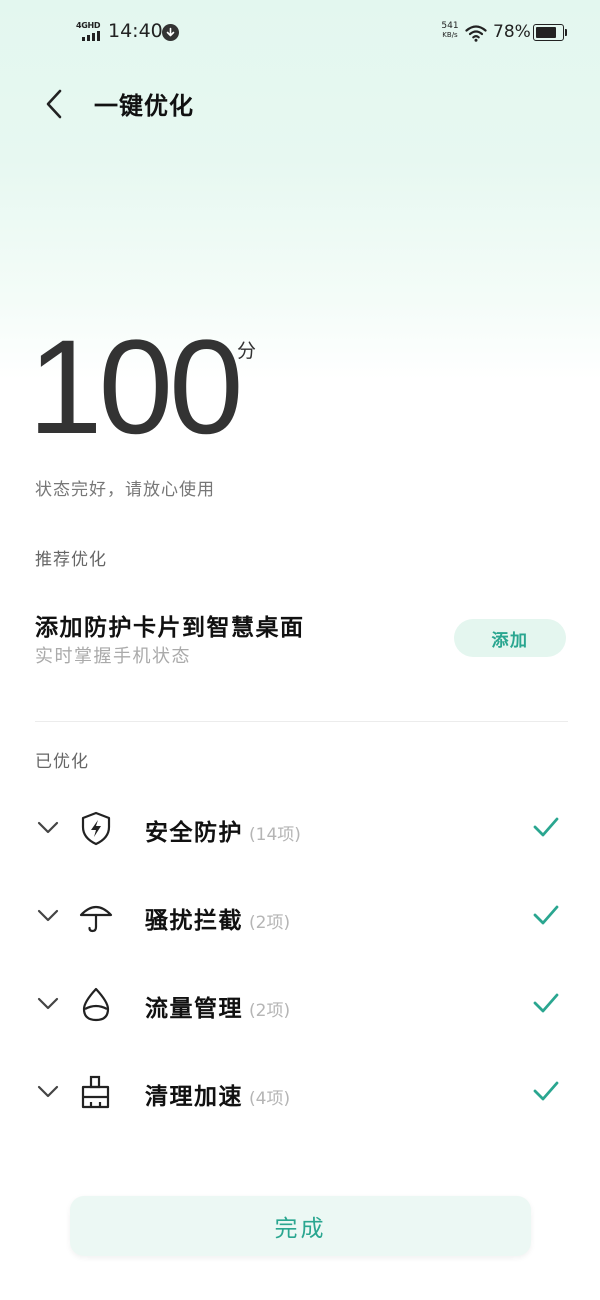 Image resolution: width=600 pixels, height=1300 pixels. Describe the element at coordinates (96, 828) in the screenshot. I see `shield-bolt-icon` at that location.